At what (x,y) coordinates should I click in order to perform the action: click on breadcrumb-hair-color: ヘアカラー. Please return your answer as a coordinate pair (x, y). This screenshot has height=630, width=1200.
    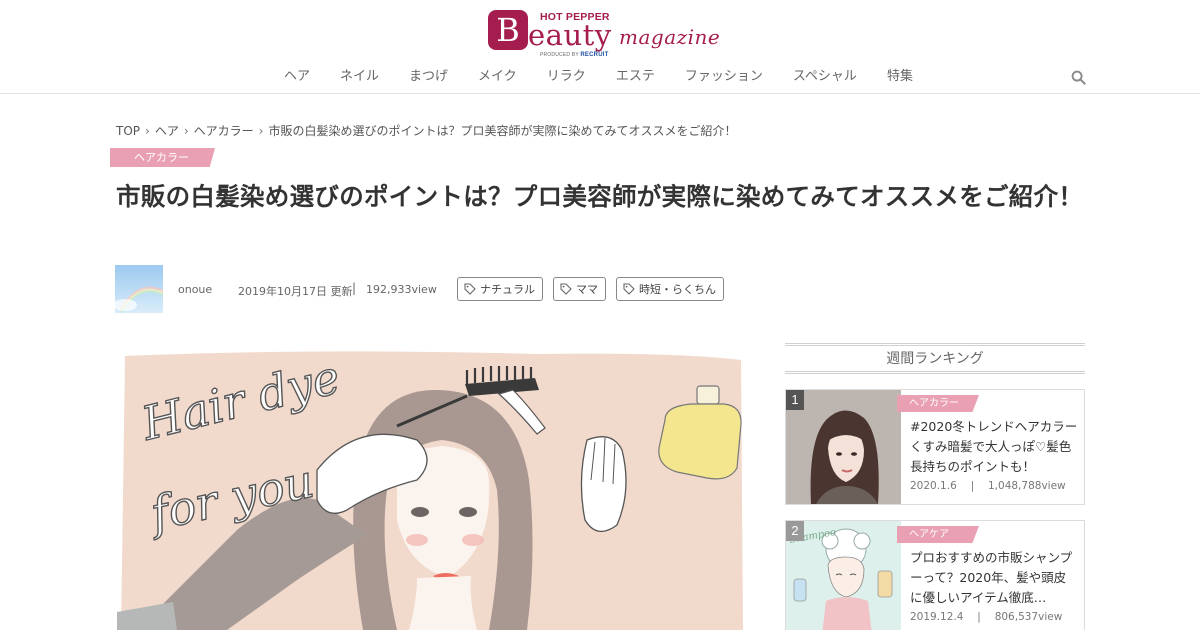
    Looking at the image, I should click on (224, 130).